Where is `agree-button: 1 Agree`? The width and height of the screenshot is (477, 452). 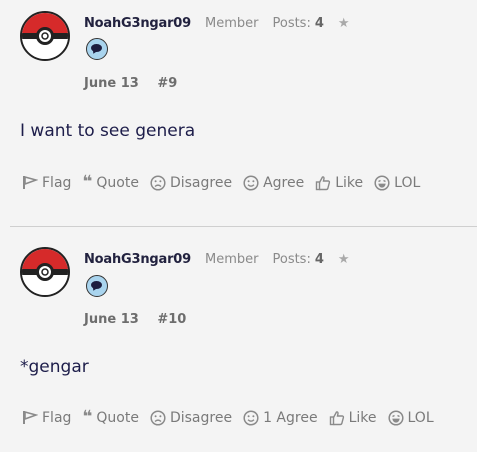
agree-button: 1 Agree is located at coordinates (280, 418).